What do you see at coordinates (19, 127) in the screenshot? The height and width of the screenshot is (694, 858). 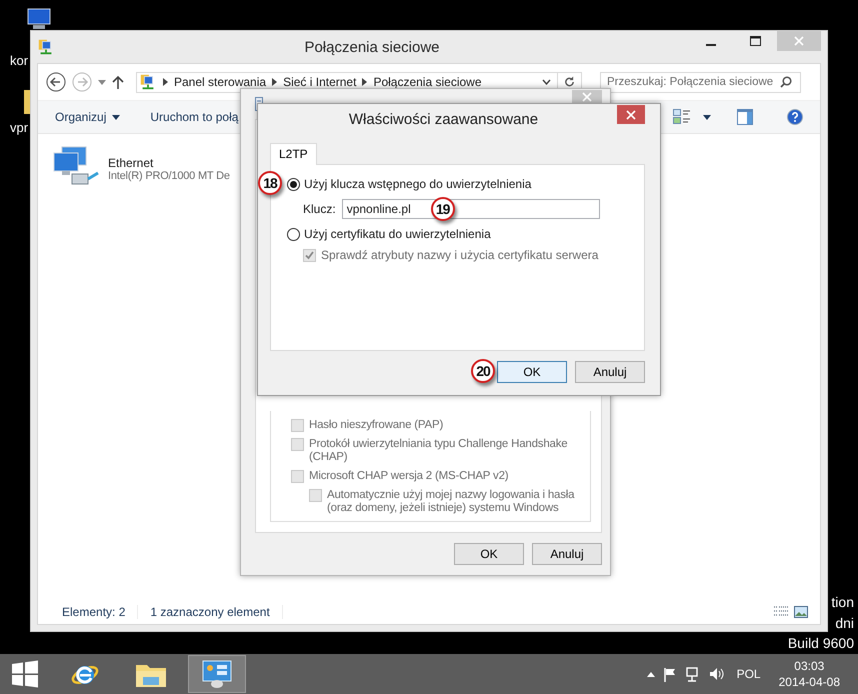 I see `desktop-icon-label: vpr` at bounding box center [19, 127].